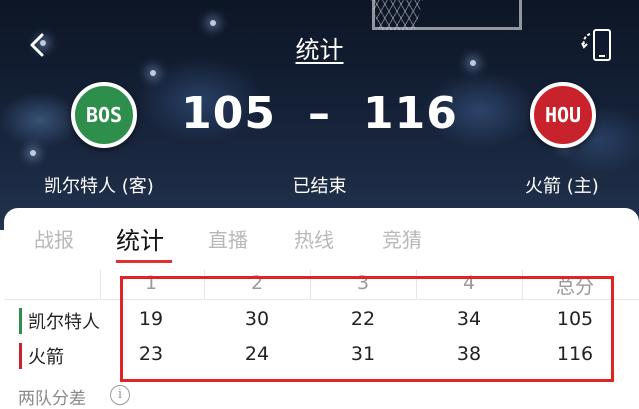  I want to click on rotate-screen-icon, so click(596, 45).